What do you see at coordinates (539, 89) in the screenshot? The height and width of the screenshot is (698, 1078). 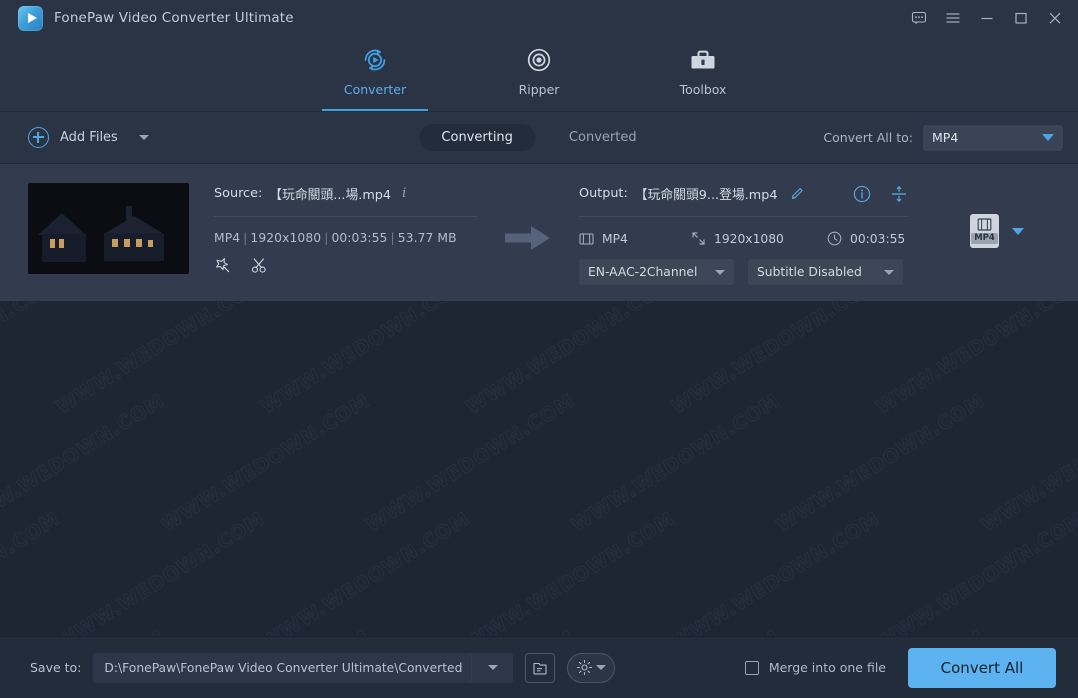 I see `nav-tab-label: Ripper` at bounding box center [539, 89].